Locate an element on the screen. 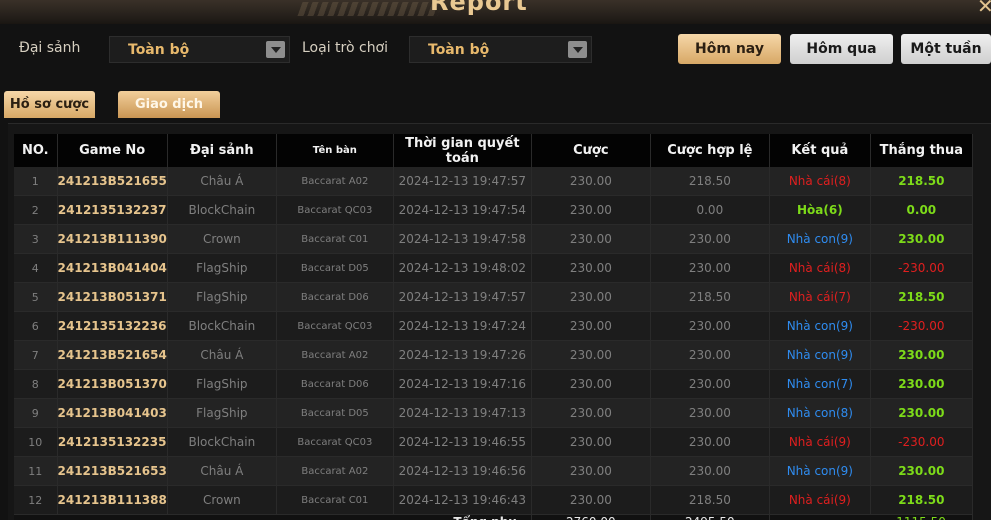 Image resolution: width=991 pixels, height=520 pixels. cell-game-no: 241213B521654 is located at coordinates (112, 355).